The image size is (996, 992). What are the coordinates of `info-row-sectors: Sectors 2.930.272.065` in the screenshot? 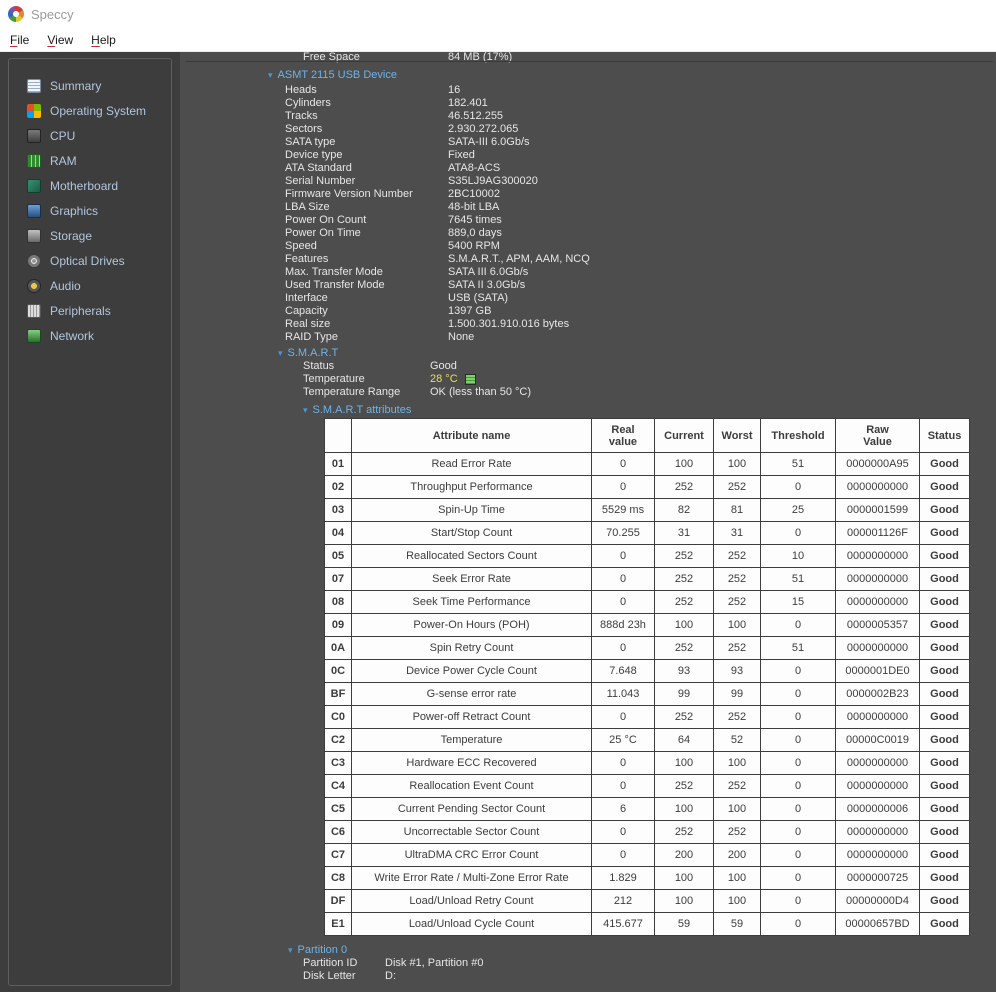 It's located at (640, 129).